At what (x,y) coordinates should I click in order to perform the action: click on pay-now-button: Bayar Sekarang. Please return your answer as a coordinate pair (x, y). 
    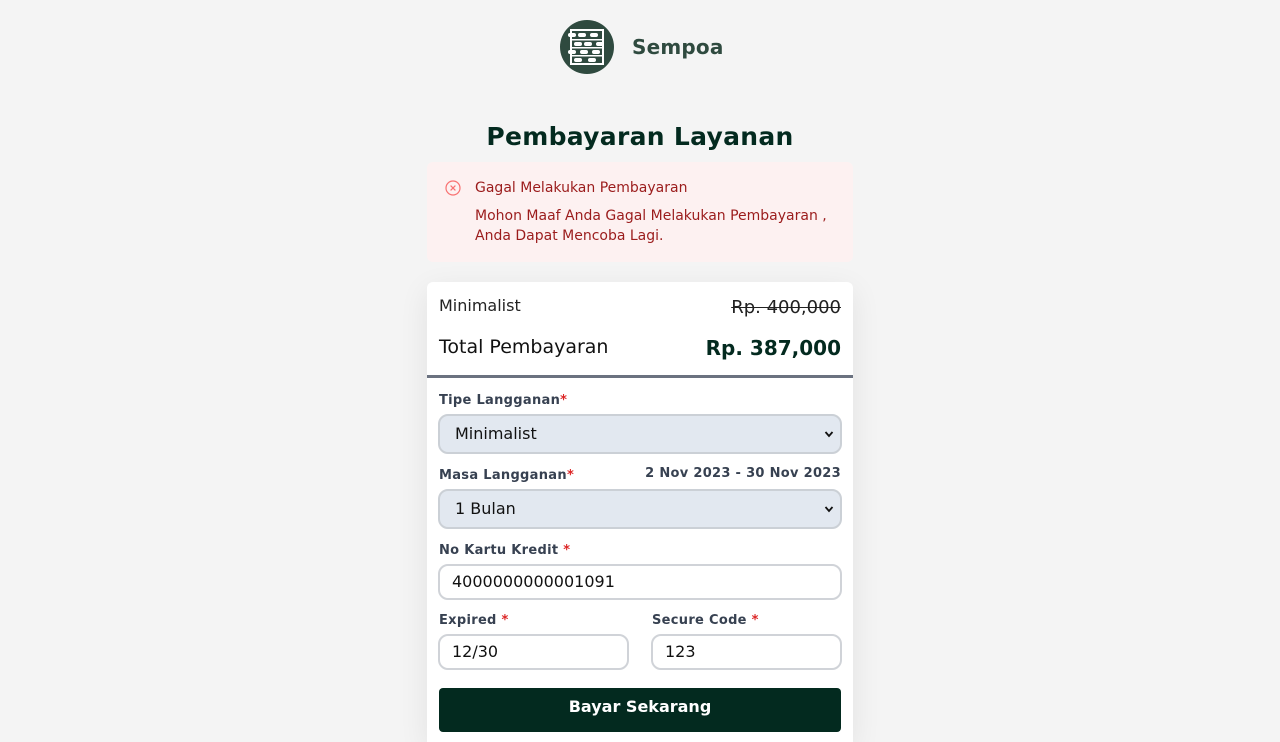
    Looking at the image, I should click on (640, 710).